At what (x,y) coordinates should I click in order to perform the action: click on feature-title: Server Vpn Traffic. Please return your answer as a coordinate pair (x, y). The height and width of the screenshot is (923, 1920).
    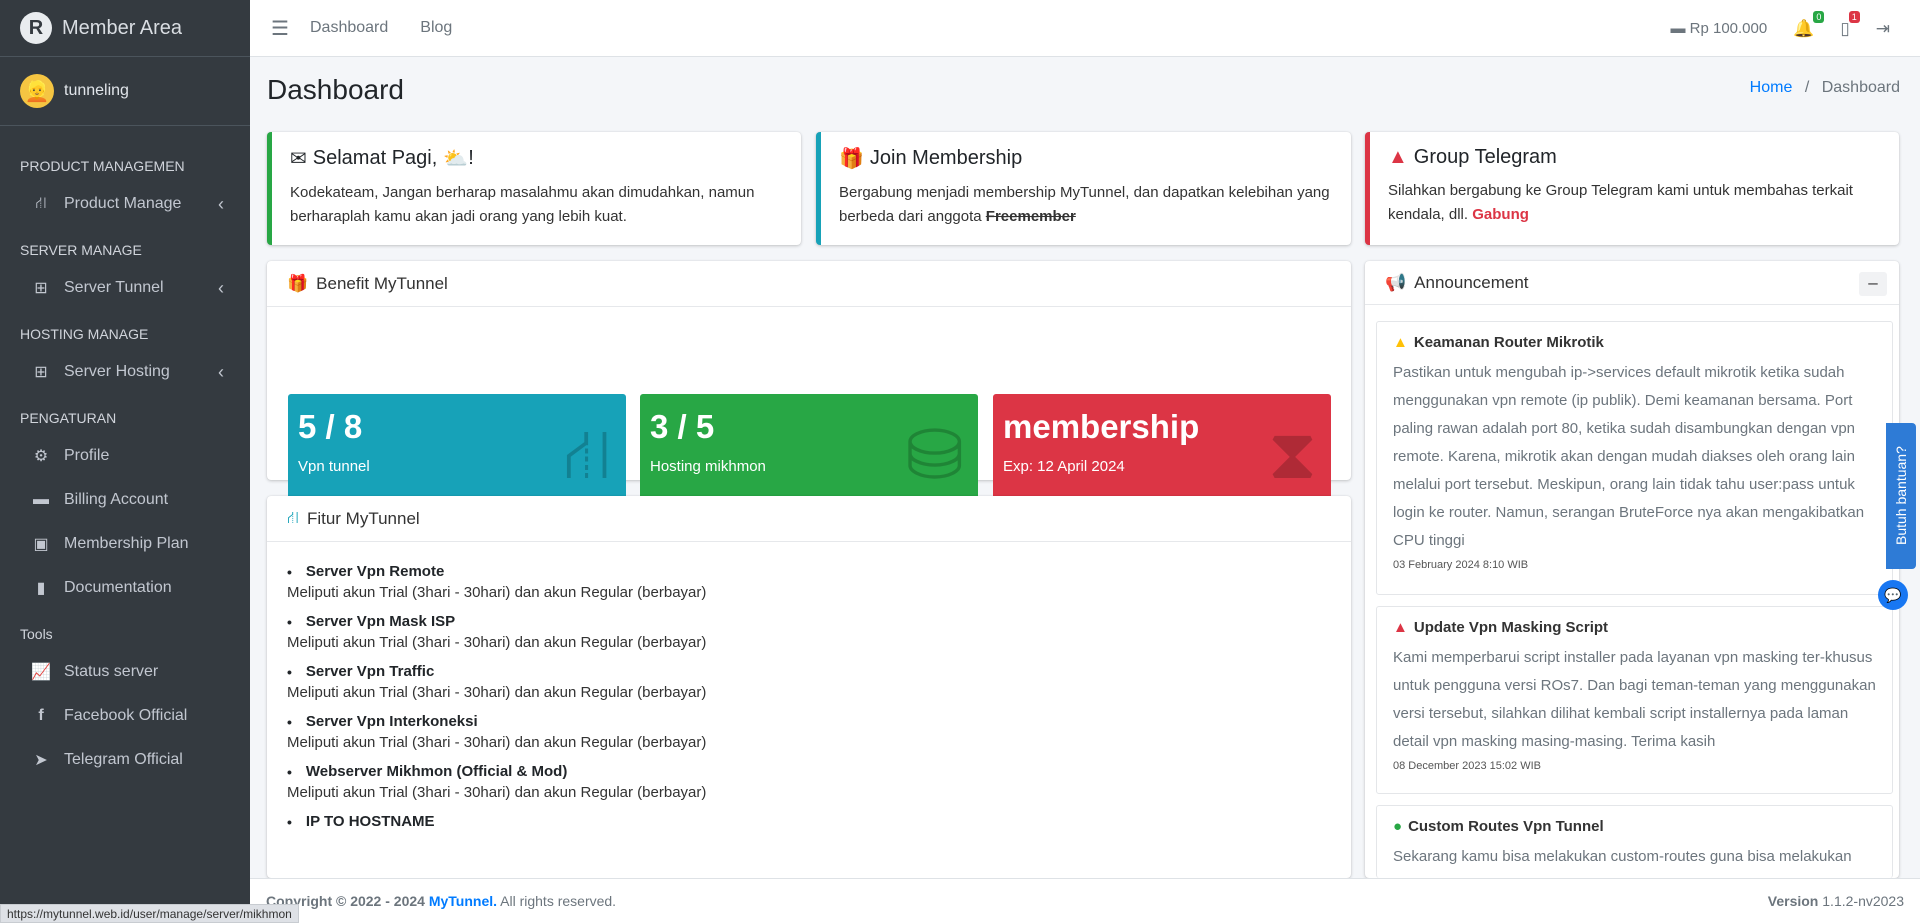
    Looking at the image, I should click on (687, 671).